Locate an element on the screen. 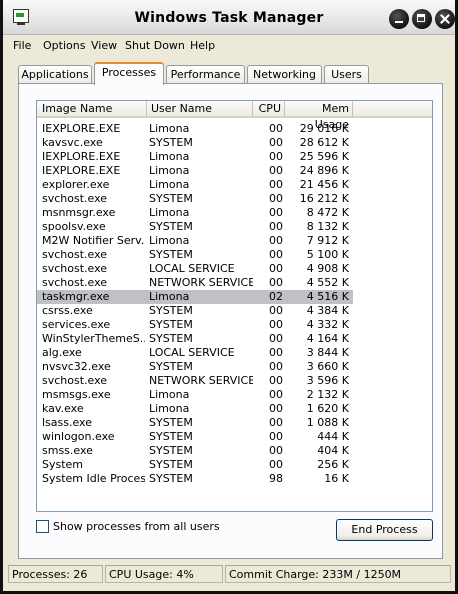 This screenshot has height=594, width=458. process-row: svchost.exe NETWORK SERVICE 00 4 552 K is located at coordinates (195, 283).